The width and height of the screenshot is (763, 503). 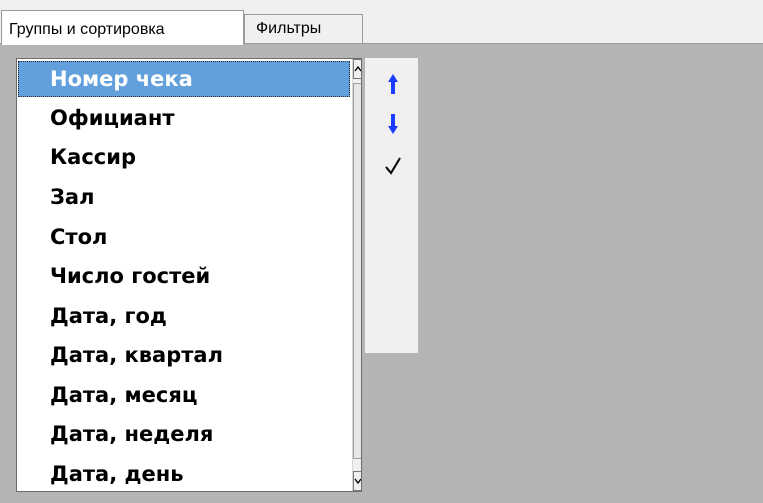 What do you see at coordinates (393, 124) in the screenshot?
I see `arrow-down-icon` at bounding box center [393, 124].